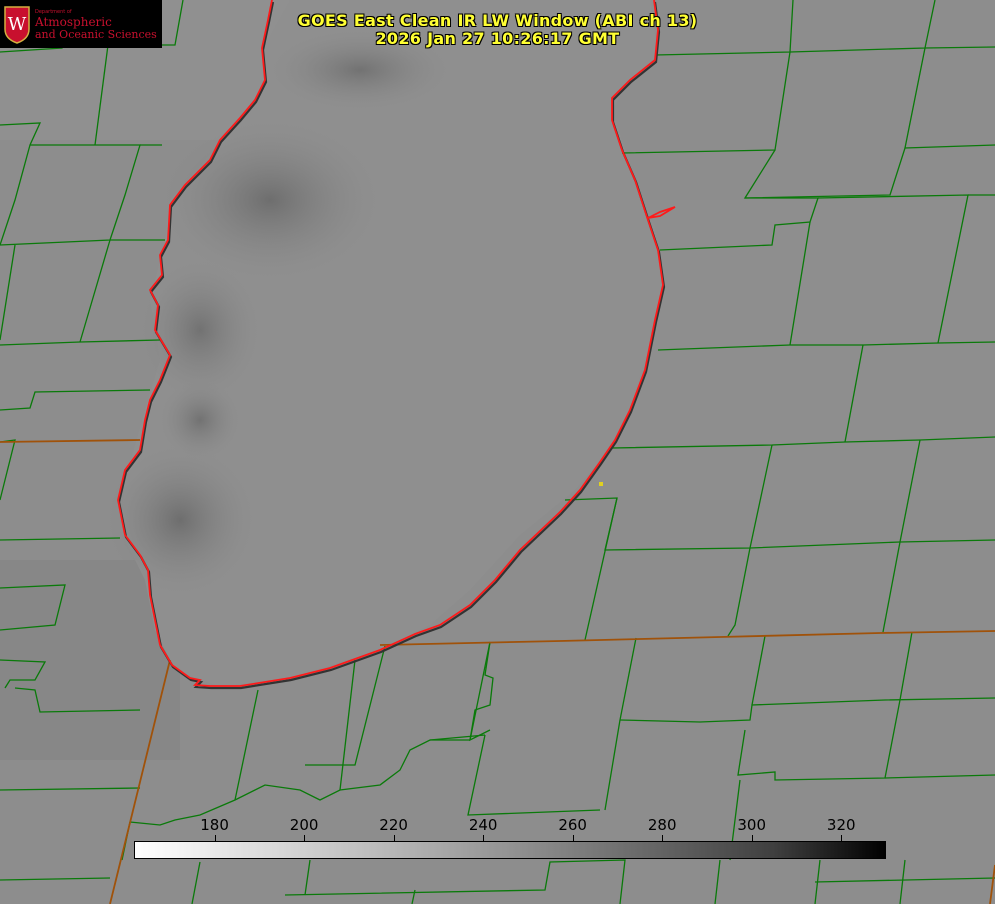  I want to click on uw-seal-icon: W, so click(17, 25).